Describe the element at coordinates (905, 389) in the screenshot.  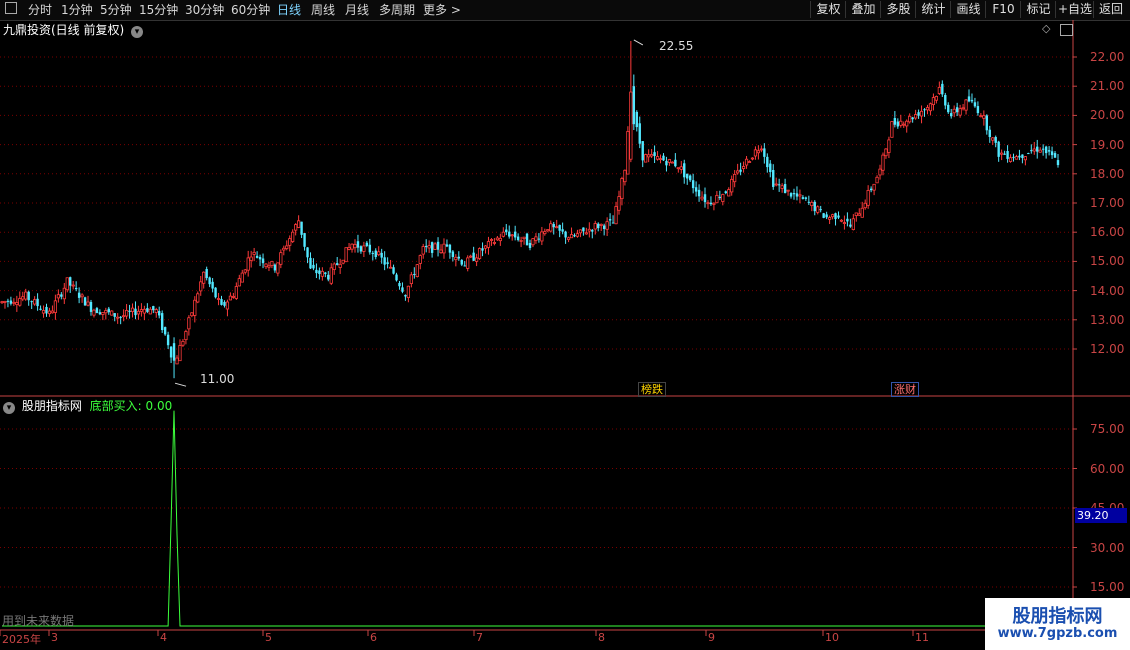
I see `event-tag-zhangcai: 涨财` at that location.